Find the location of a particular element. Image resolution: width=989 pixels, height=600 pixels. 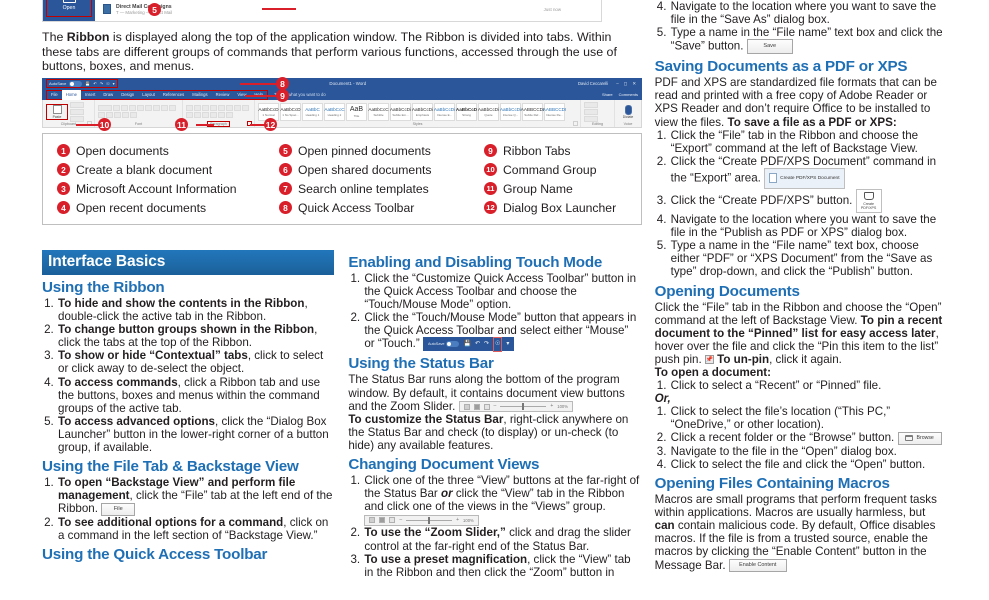

show-marks-button is located at coordinates (237, 108).